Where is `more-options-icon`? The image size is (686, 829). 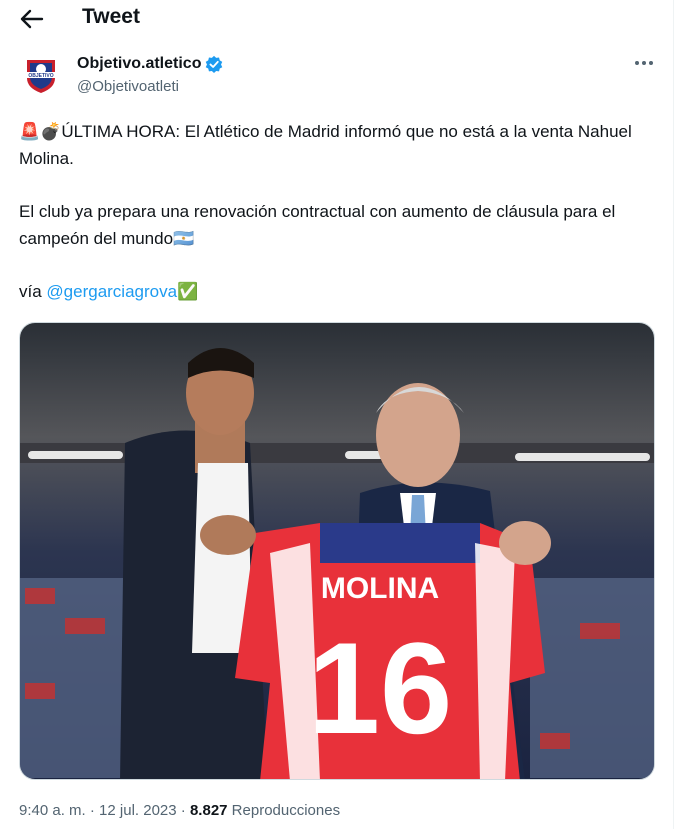
more-options-icon is located at coordinates (644, 63).